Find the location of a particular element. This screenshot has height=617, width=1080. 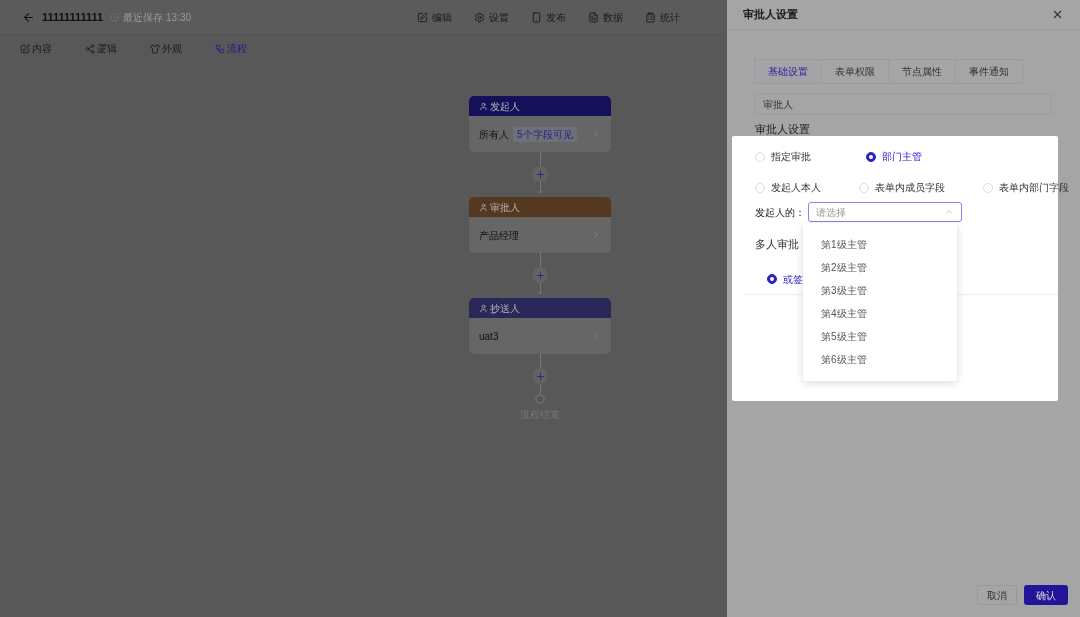

section-heading: 审批人设置 is located at coordinates (783, 129).